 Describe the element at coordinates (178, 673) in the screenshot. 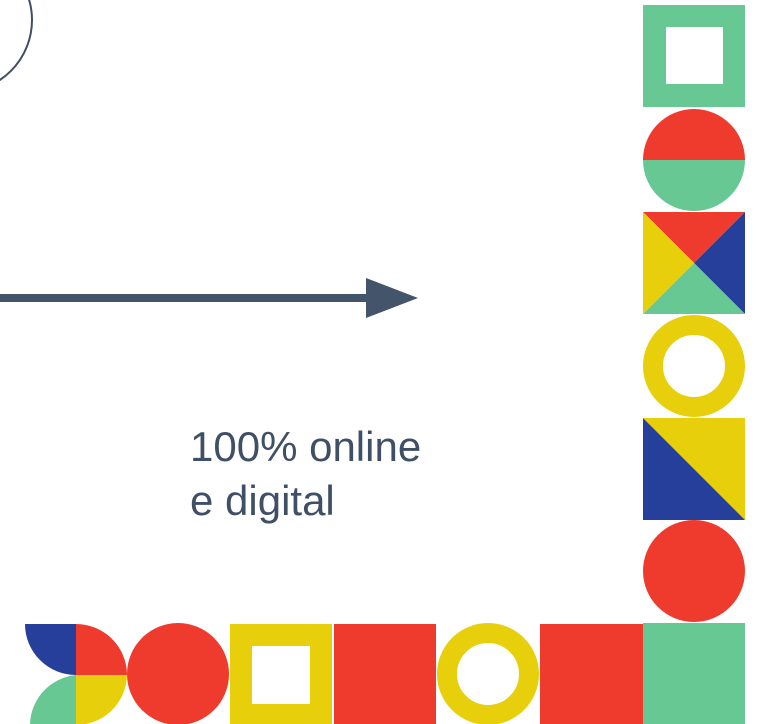

I see `circle-pair-icon` at that location.